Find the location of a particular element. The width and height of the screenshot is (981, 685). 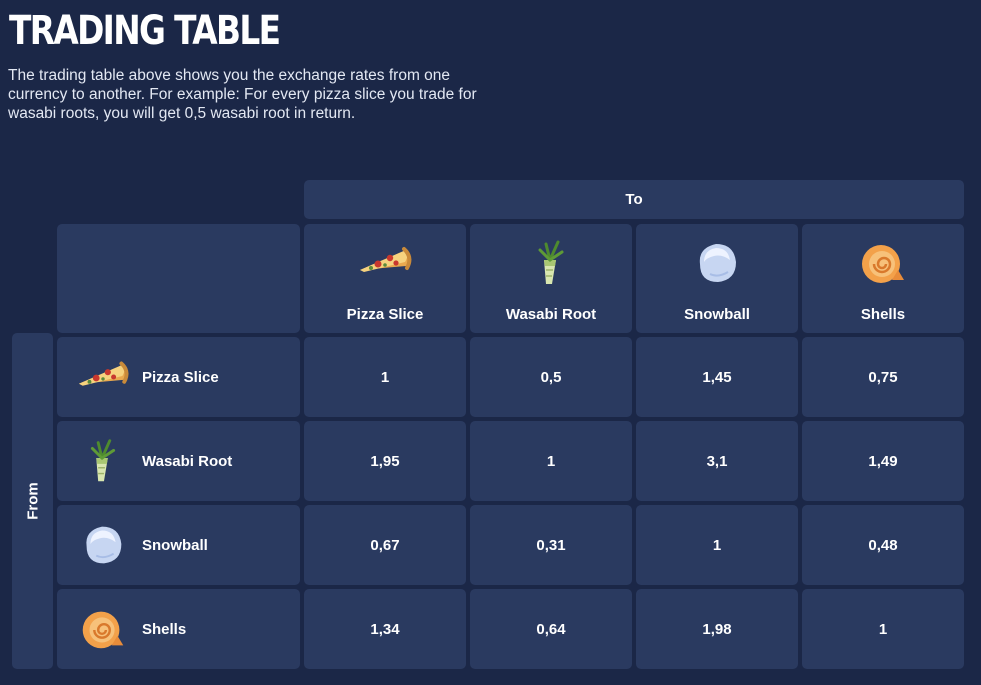

rate-cell: 0,31 is located at coordinates (551, 545).